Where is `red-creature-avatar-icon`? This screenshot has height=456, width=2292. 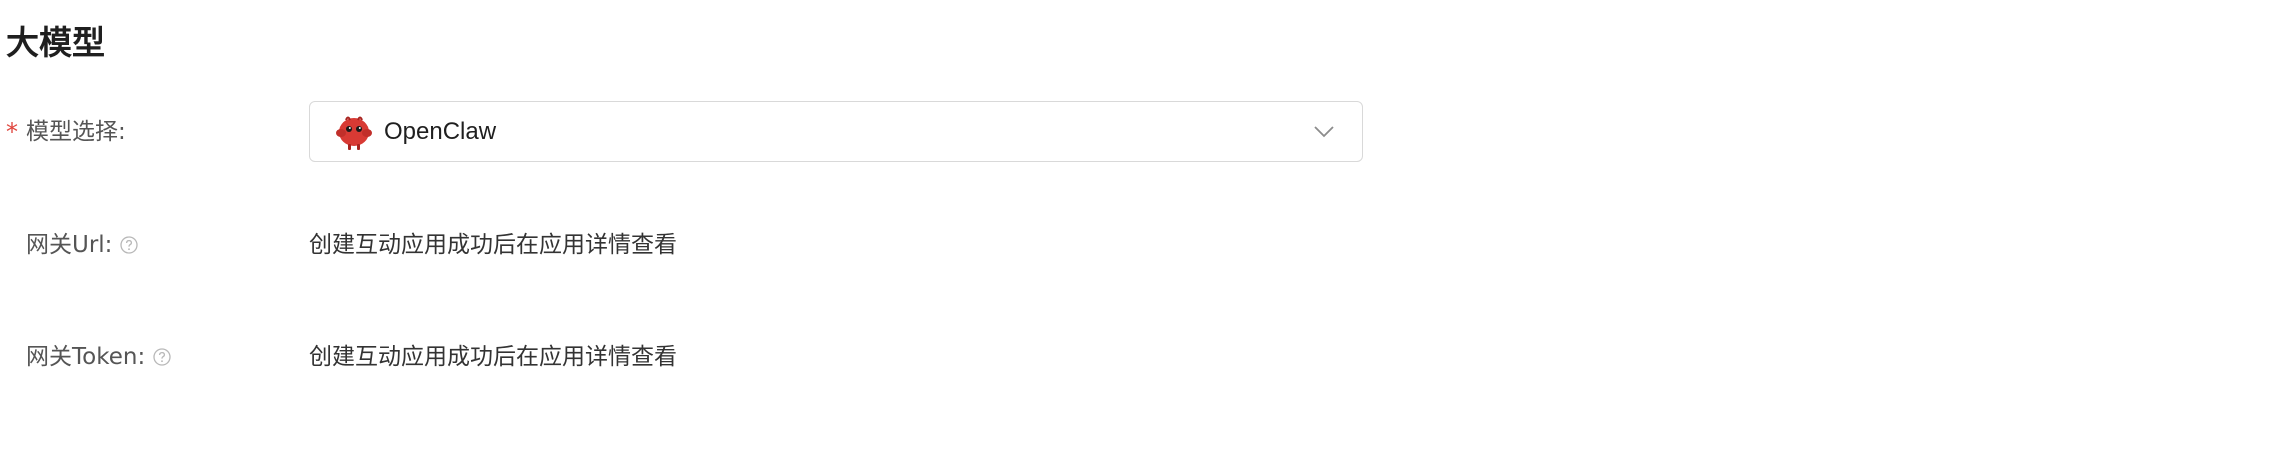 red-creature-avatar-icon is located at coordinates (354, 133).